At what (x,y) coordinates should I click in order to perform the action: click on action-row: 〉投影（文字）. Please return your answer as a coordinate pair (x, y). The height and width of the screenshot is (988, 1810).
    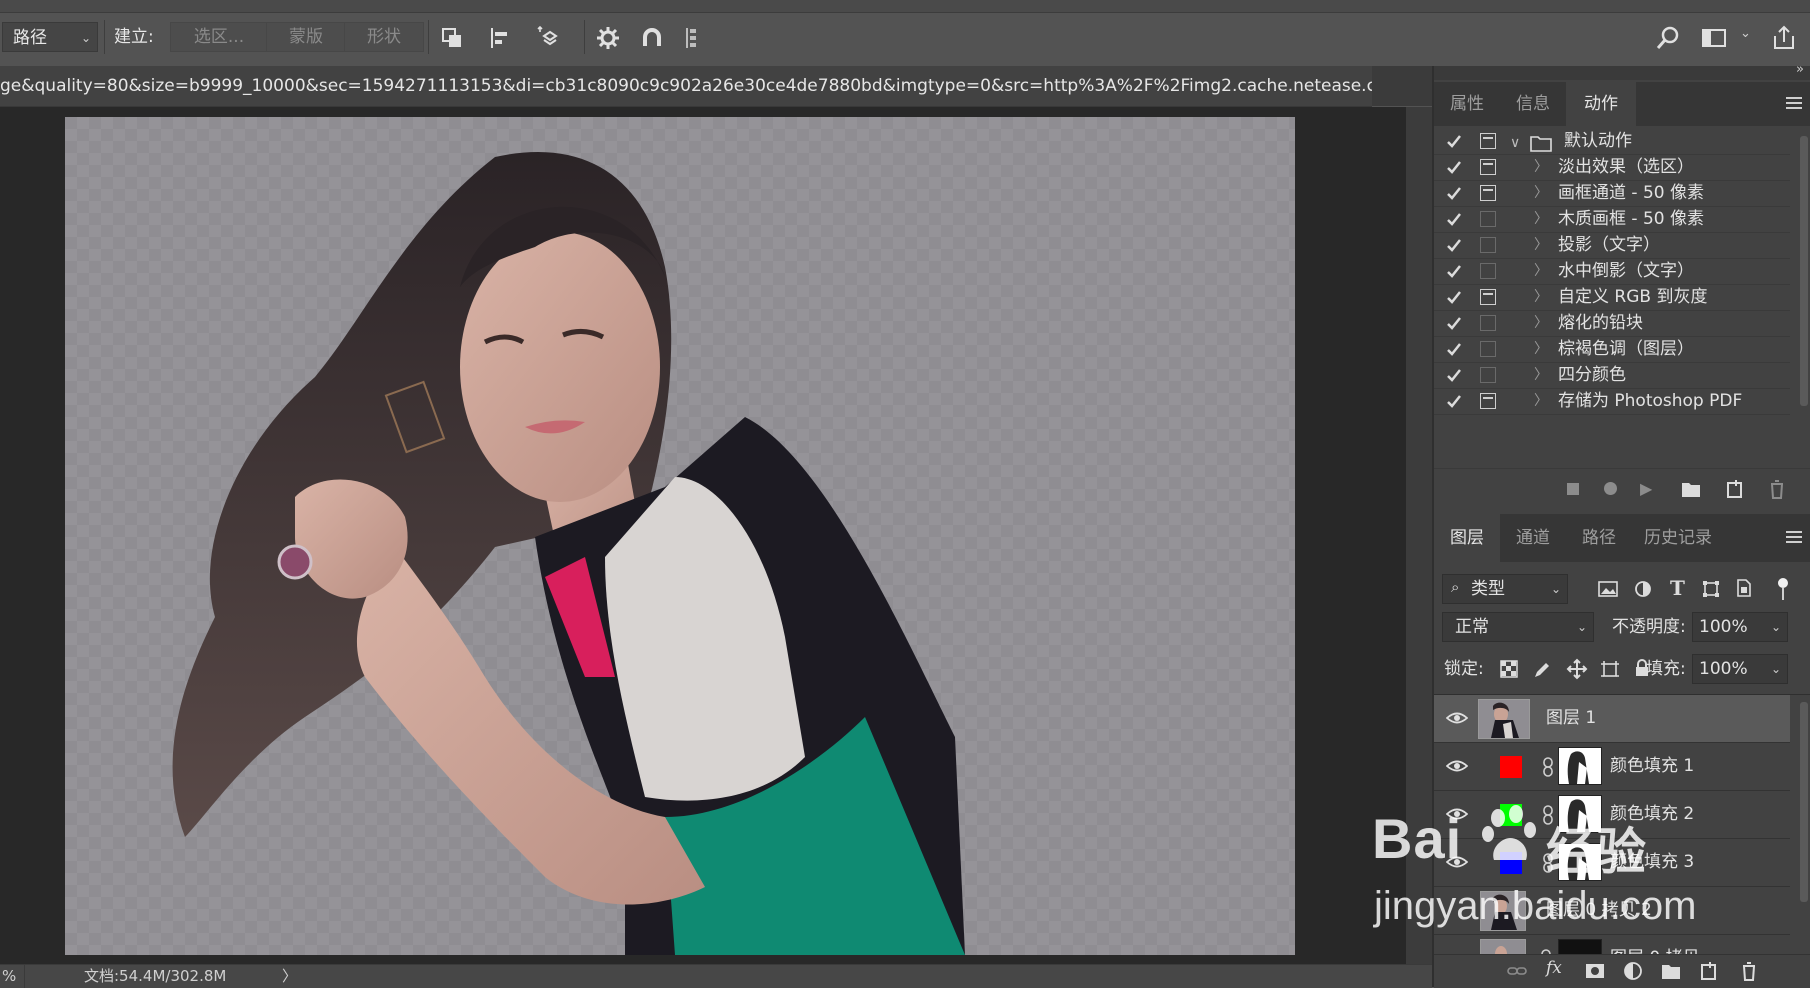
    Looking at the image, I should click on (1612, 245).